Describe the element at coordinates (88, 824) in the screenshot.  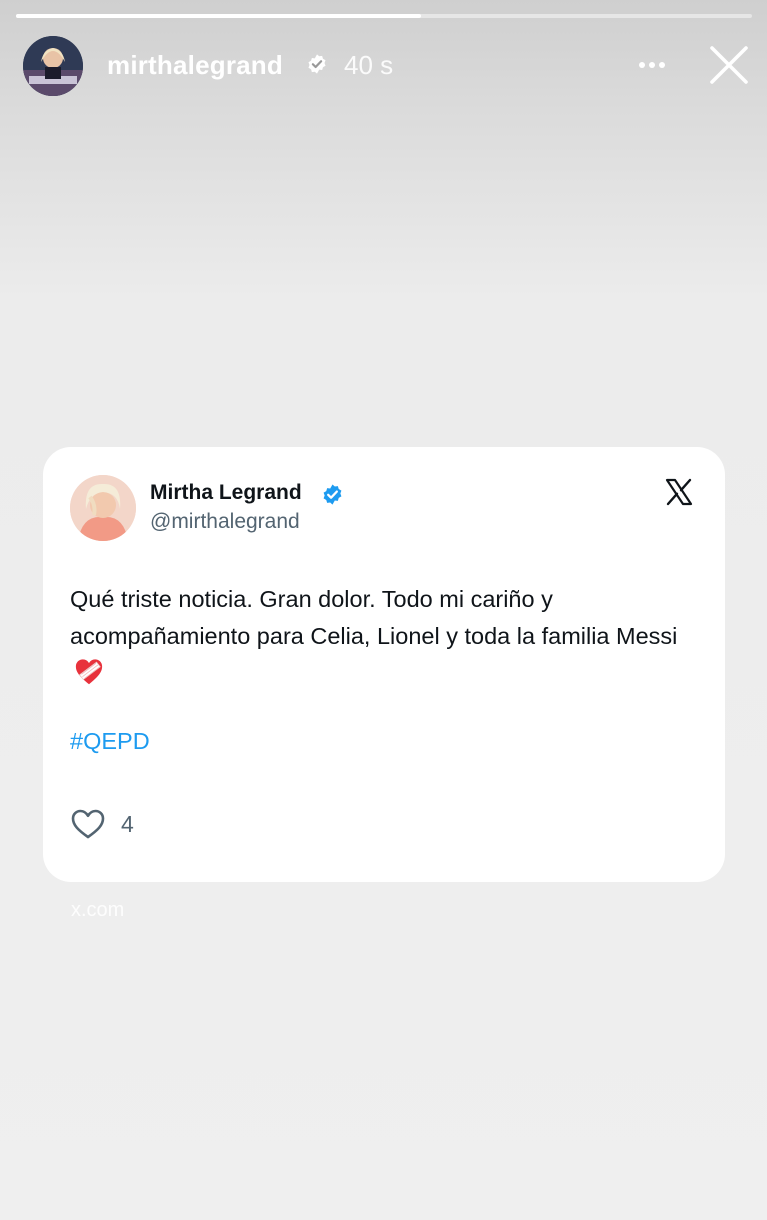
I see `heart-icon` at that location.